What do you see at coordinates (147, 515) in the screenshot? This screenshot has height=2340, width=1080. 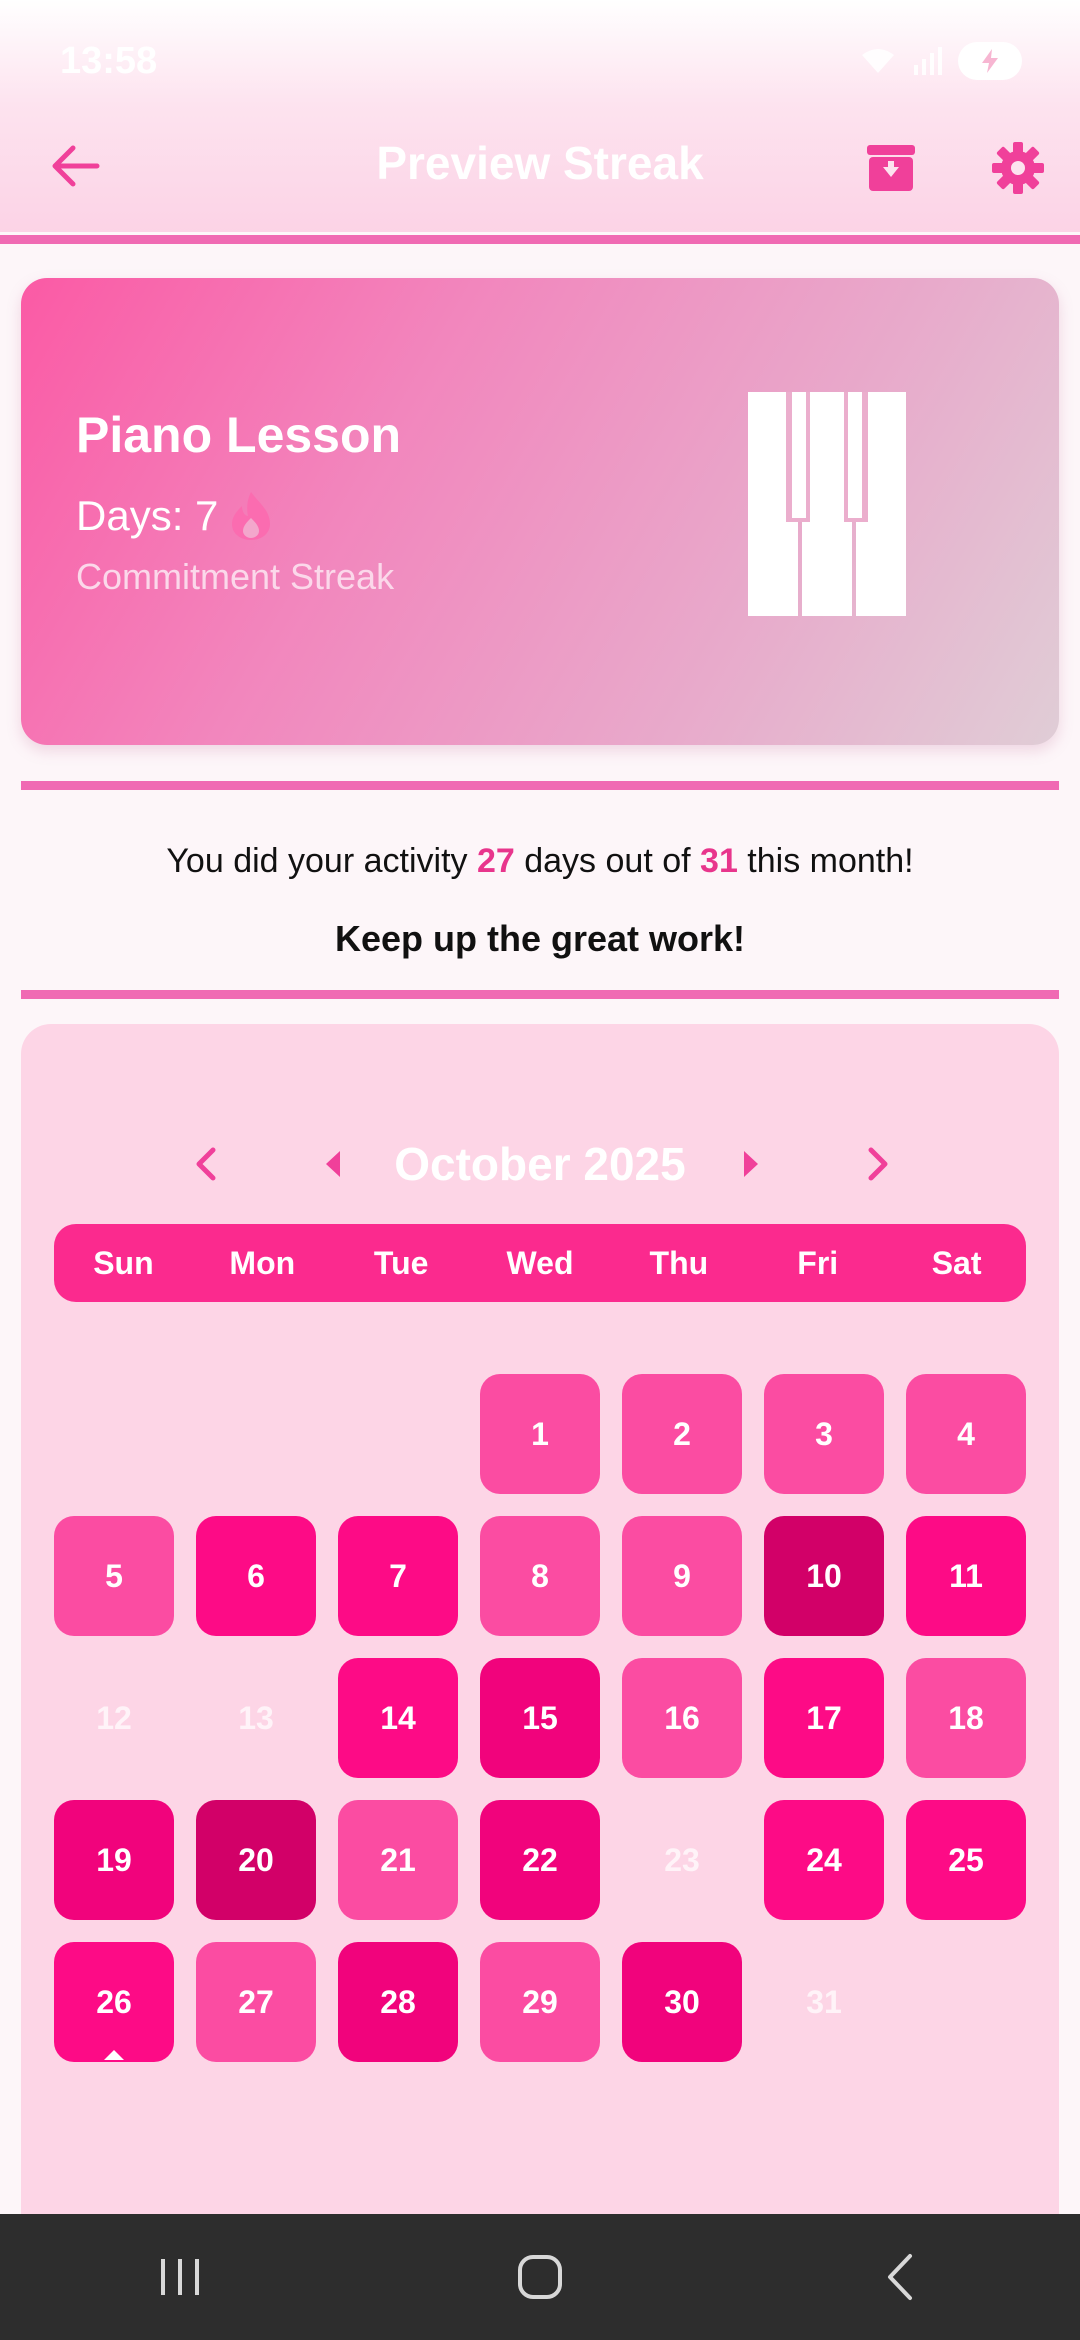 I see `days-label: Days: 7` at bounding box center [147, 515].